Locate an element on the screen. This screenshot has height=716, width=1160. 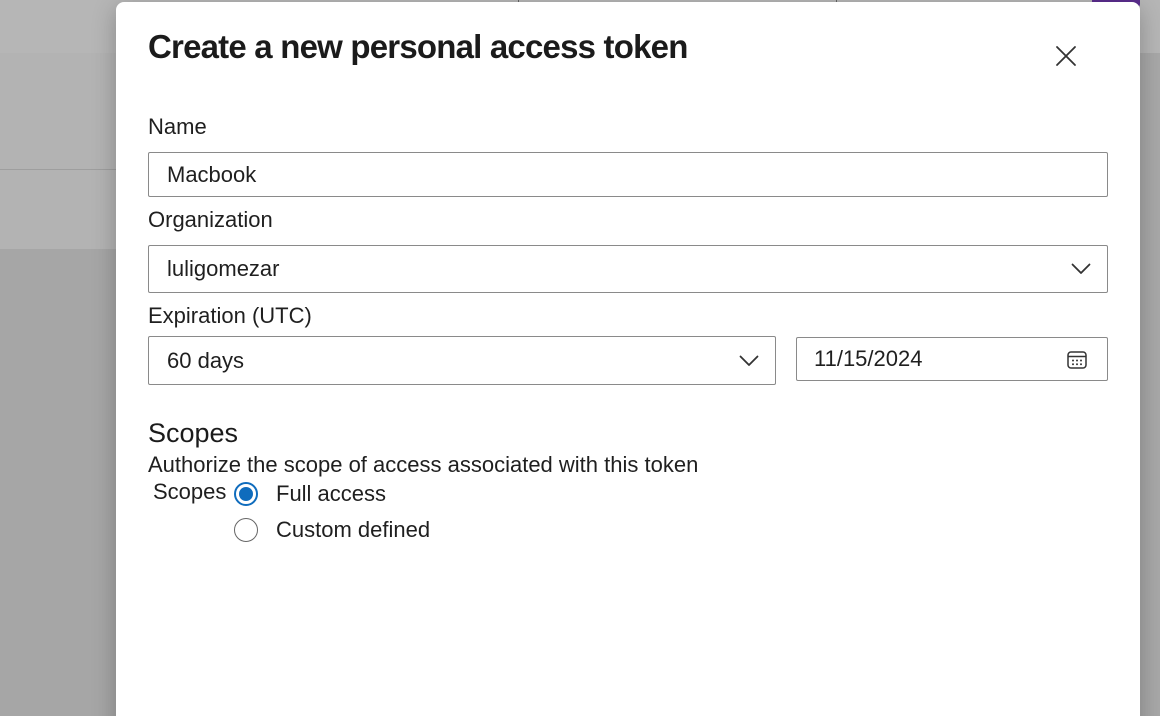
close-icon is located at coordinates (1066, 56).